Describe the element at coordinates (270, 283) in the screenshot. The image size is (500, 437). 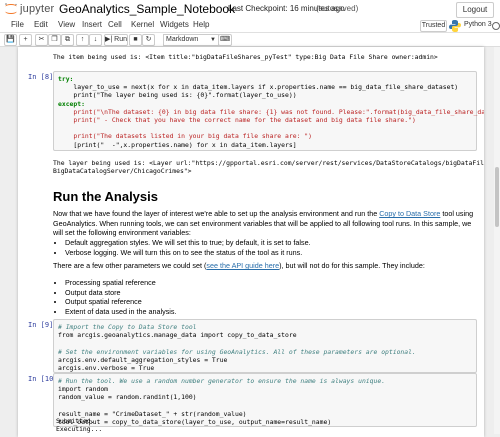
I see `list-item: Processing spatial reference` at that location.